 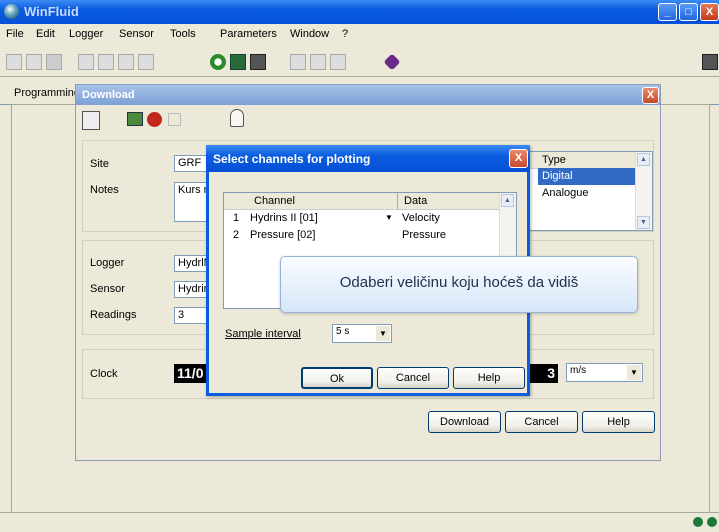 What do you see at coordinates (283, 235) in the screenshot?
I see `row-channel: Pressure [02]` at bounding box center [283, 235].